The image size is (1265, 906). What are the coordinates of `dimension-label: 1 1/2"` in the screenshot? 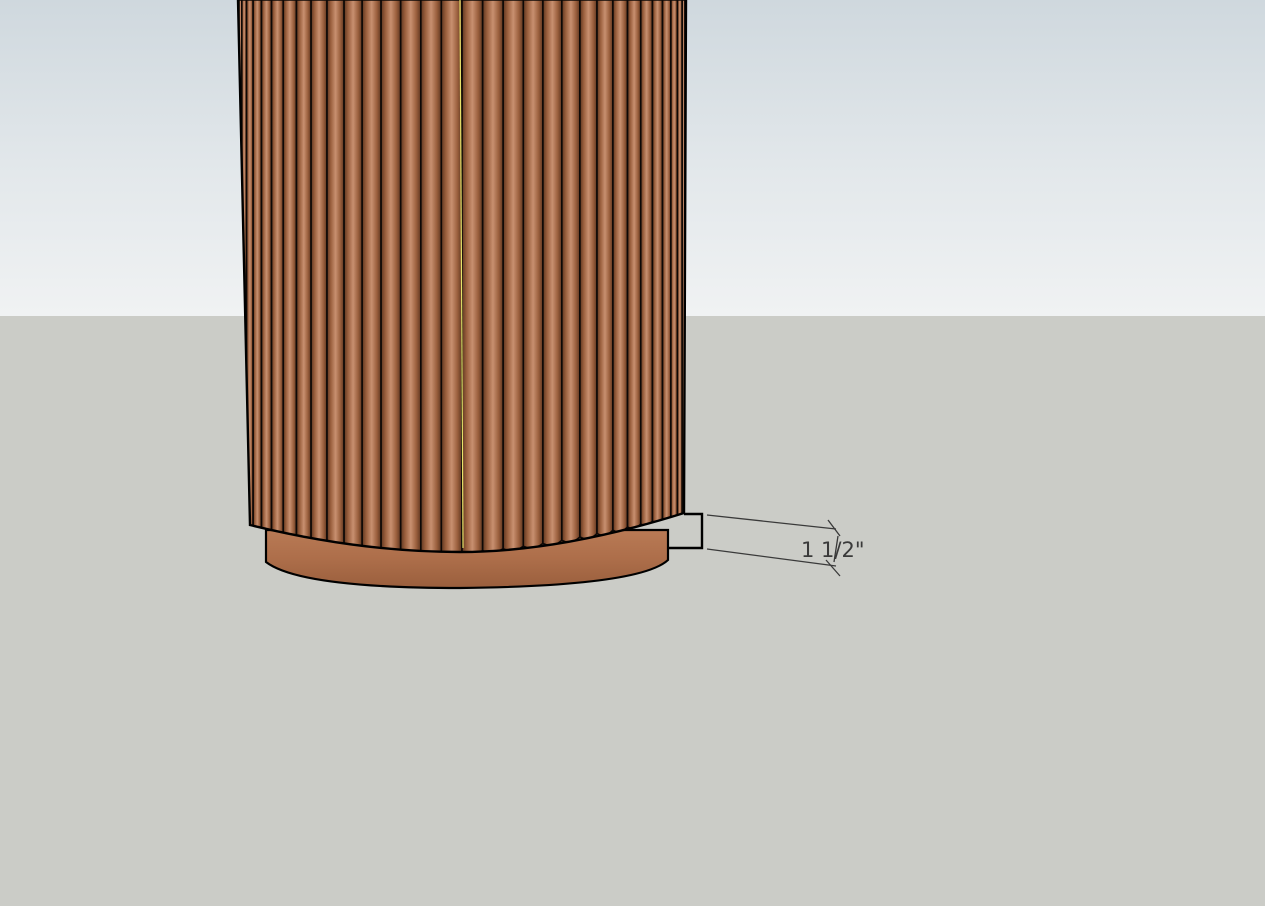 It's located at (833, 550).